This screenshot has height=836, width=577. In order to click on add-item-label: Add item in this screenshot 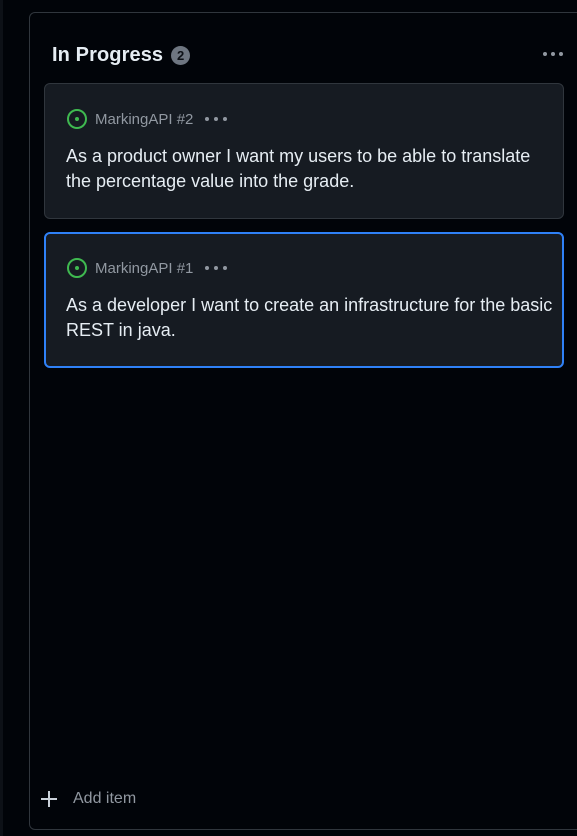, I will do `click(105, 798)`.